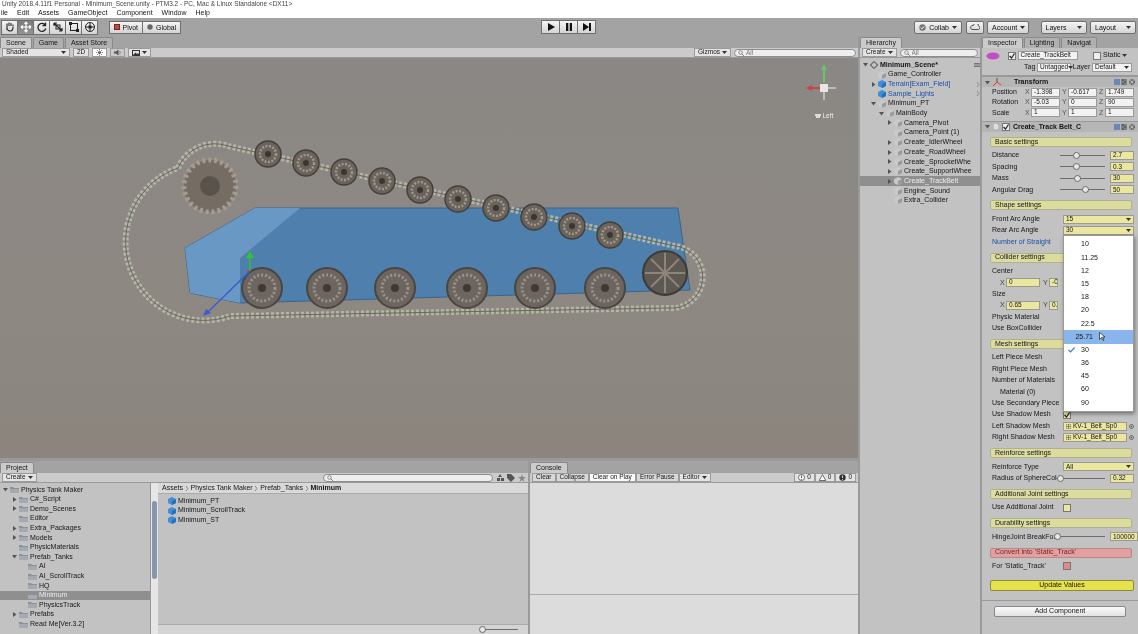  Describe the element at coordinates (802, 477) in the screenshot. I see `info-icon` at that location.